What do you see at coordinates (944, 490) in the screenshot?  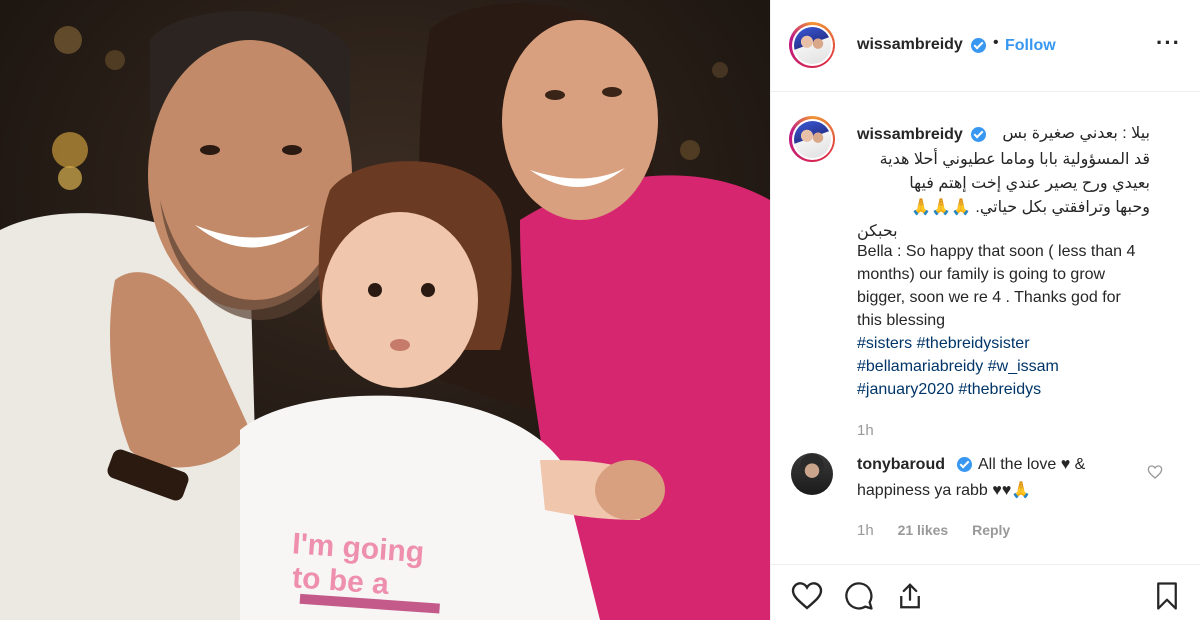 I see `comment-text-continued: happiness ya rabb ♥♥🙏` at bounding box center [944, 490].